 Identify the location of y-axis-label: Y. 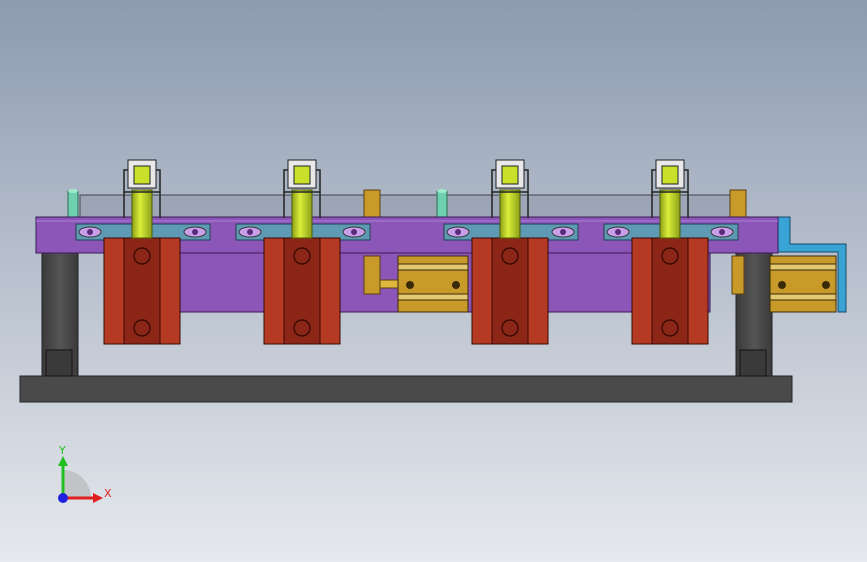
(62, 450).